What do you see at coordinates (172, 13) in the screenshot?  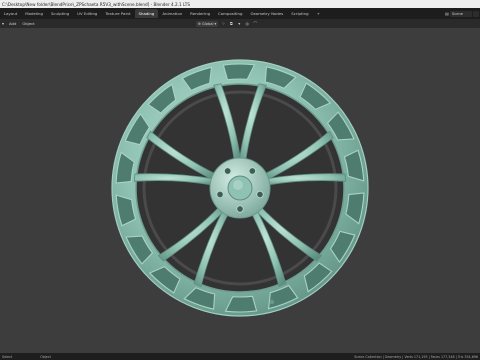 I see `tab-animation: Animation` at bounding box center [172, 13].